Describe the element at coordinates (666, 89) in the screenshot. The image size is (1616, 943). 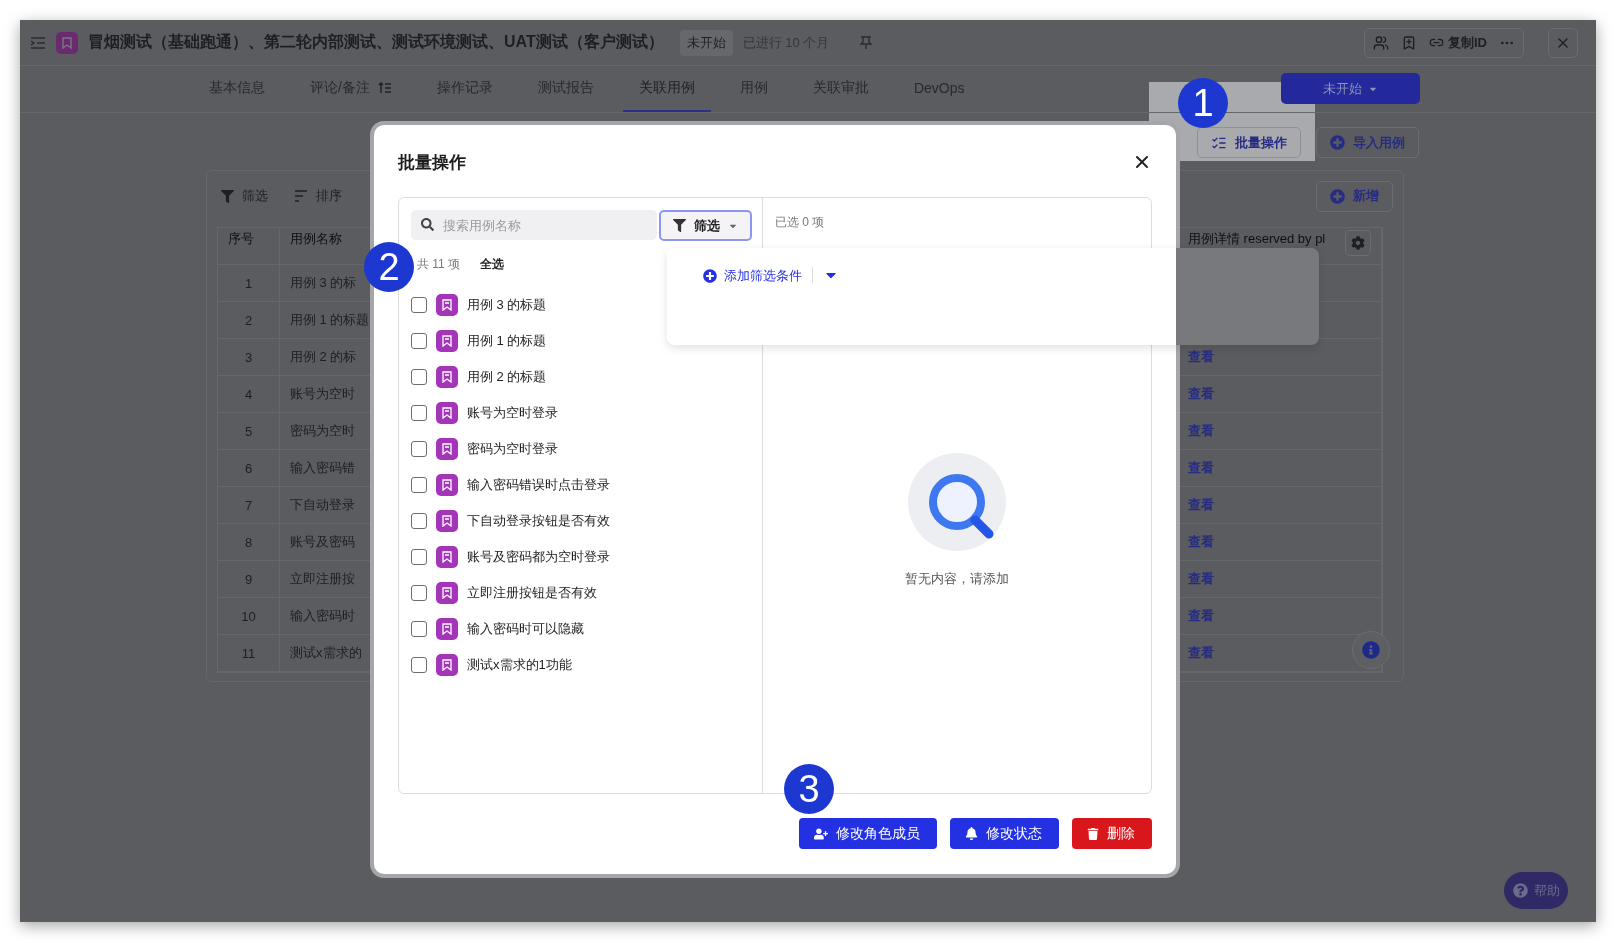
I see `tab: 关联用例` at that location.